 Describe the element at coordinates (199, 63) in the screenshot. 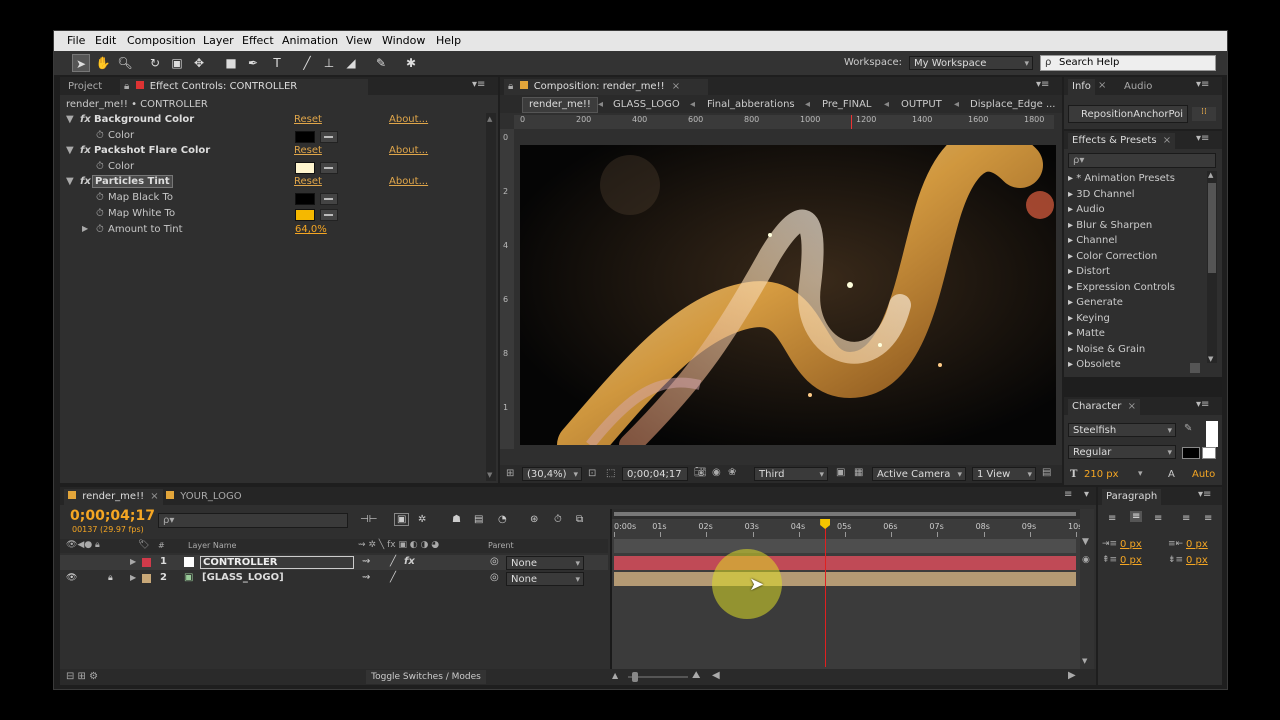

I see `pan-behind-tool-icon: ✥` at that location.